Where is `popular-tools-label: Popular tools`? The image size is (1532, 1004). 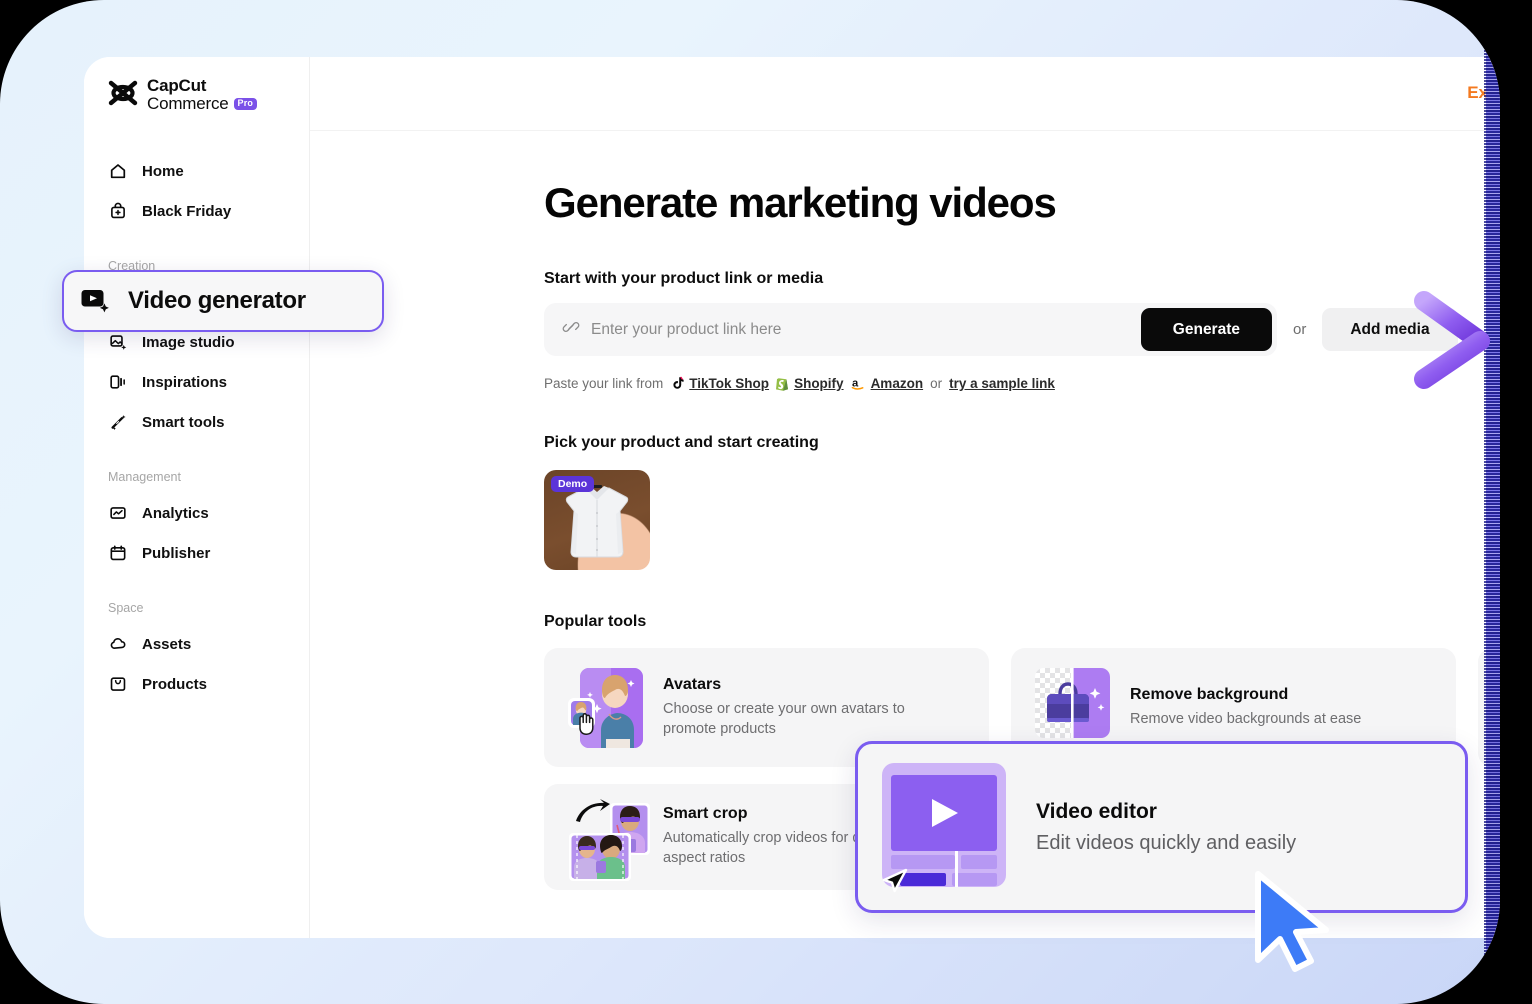 popular-tools-label: Popular tools is located at coordinates (595, 621).